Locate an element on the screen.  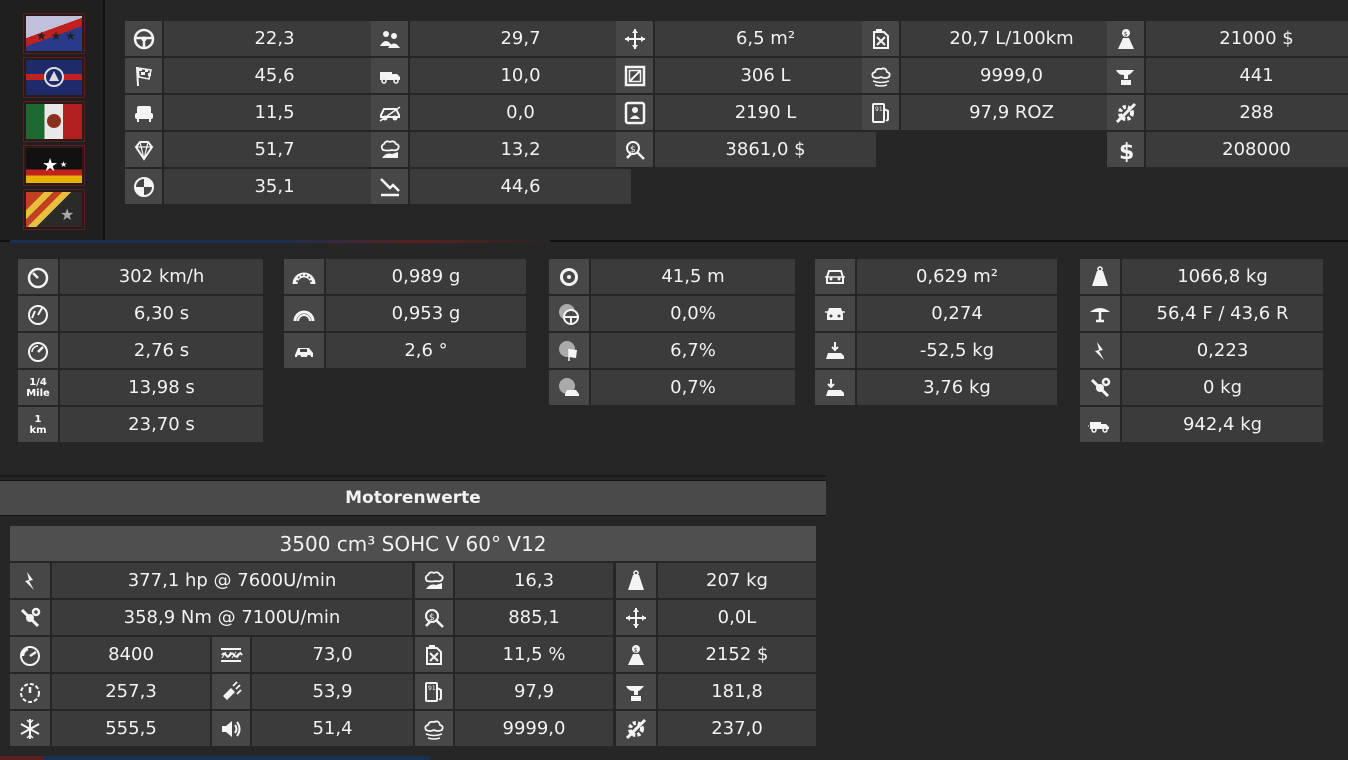
perf-col2-row: 0,953 g is located at coordinates (405, 313).